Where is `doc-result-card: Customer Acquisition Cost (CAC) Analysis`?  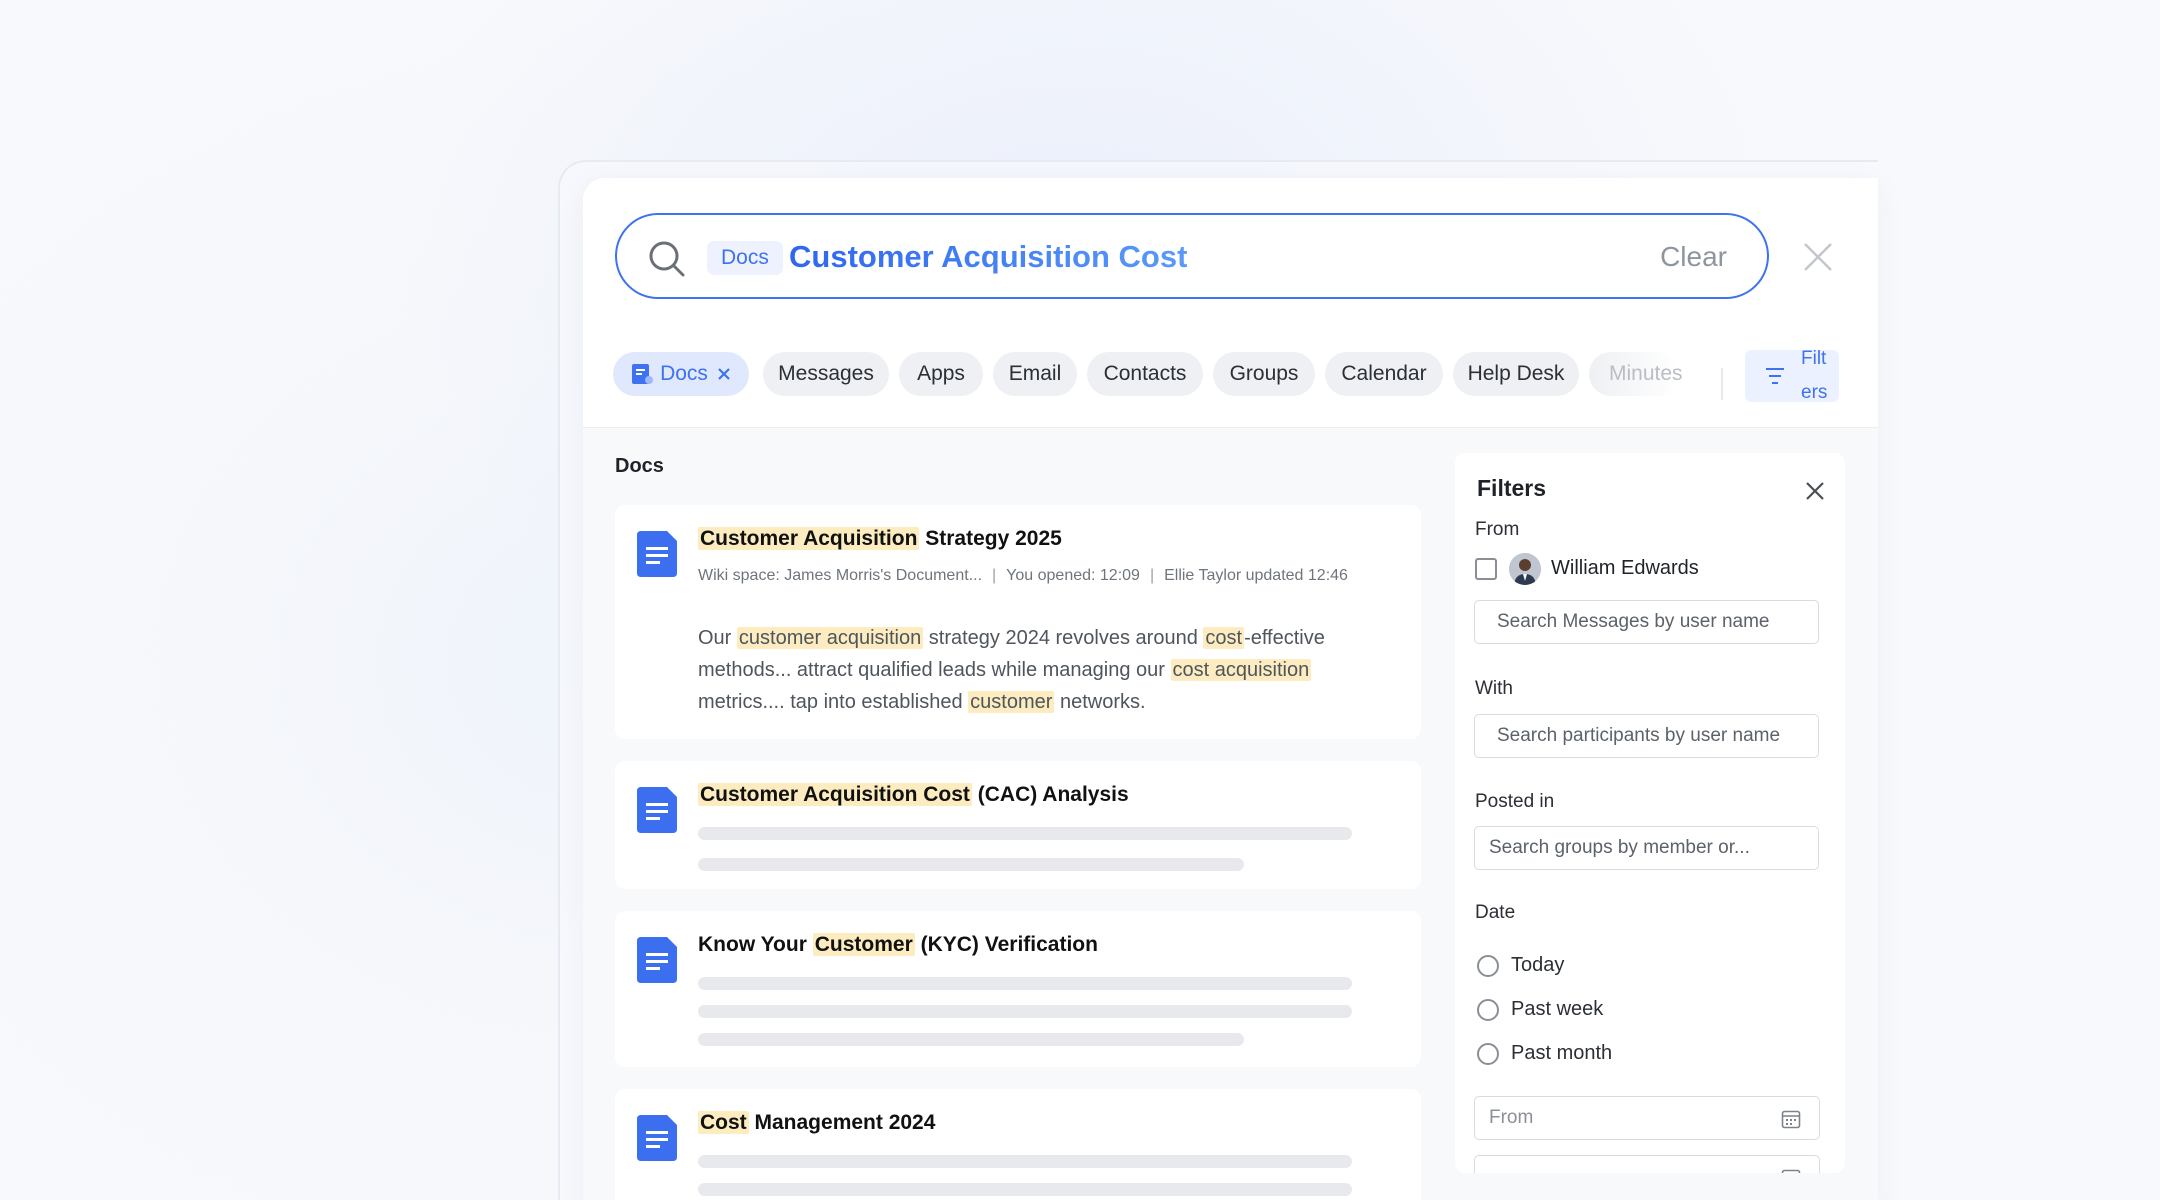 doc-result-card: Customer Acquisition Cost (CAC) Analysis is located at coordinates (1018, 825).